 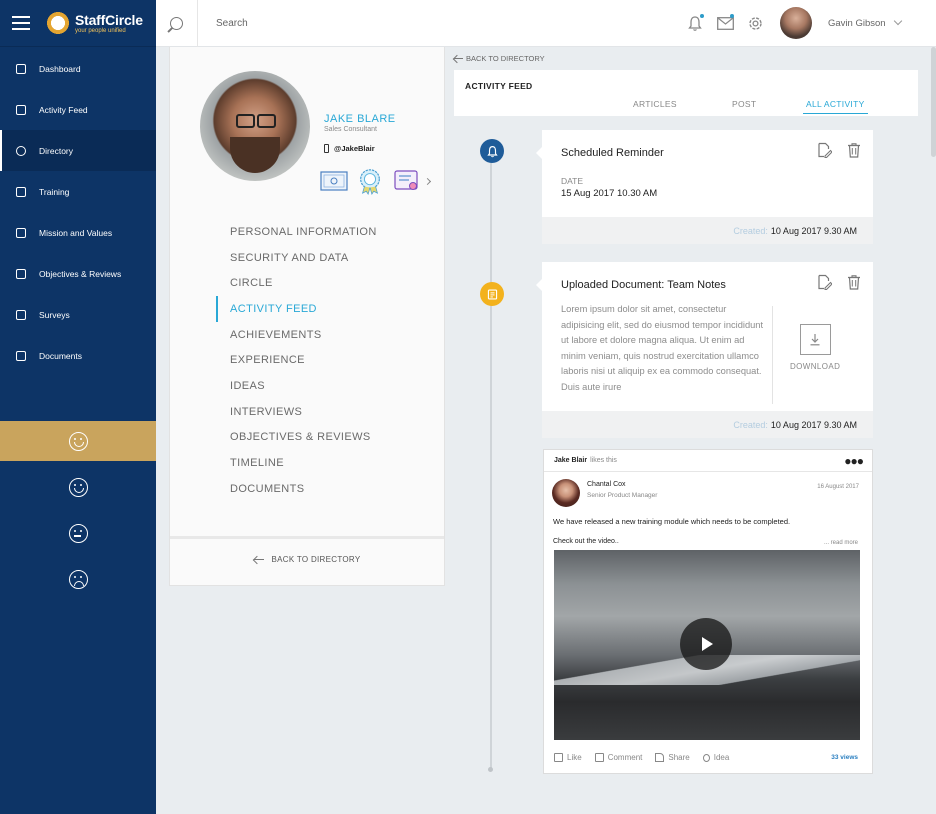 I want to click on liker-name: Jake Blair, so click(x=570, y=460).